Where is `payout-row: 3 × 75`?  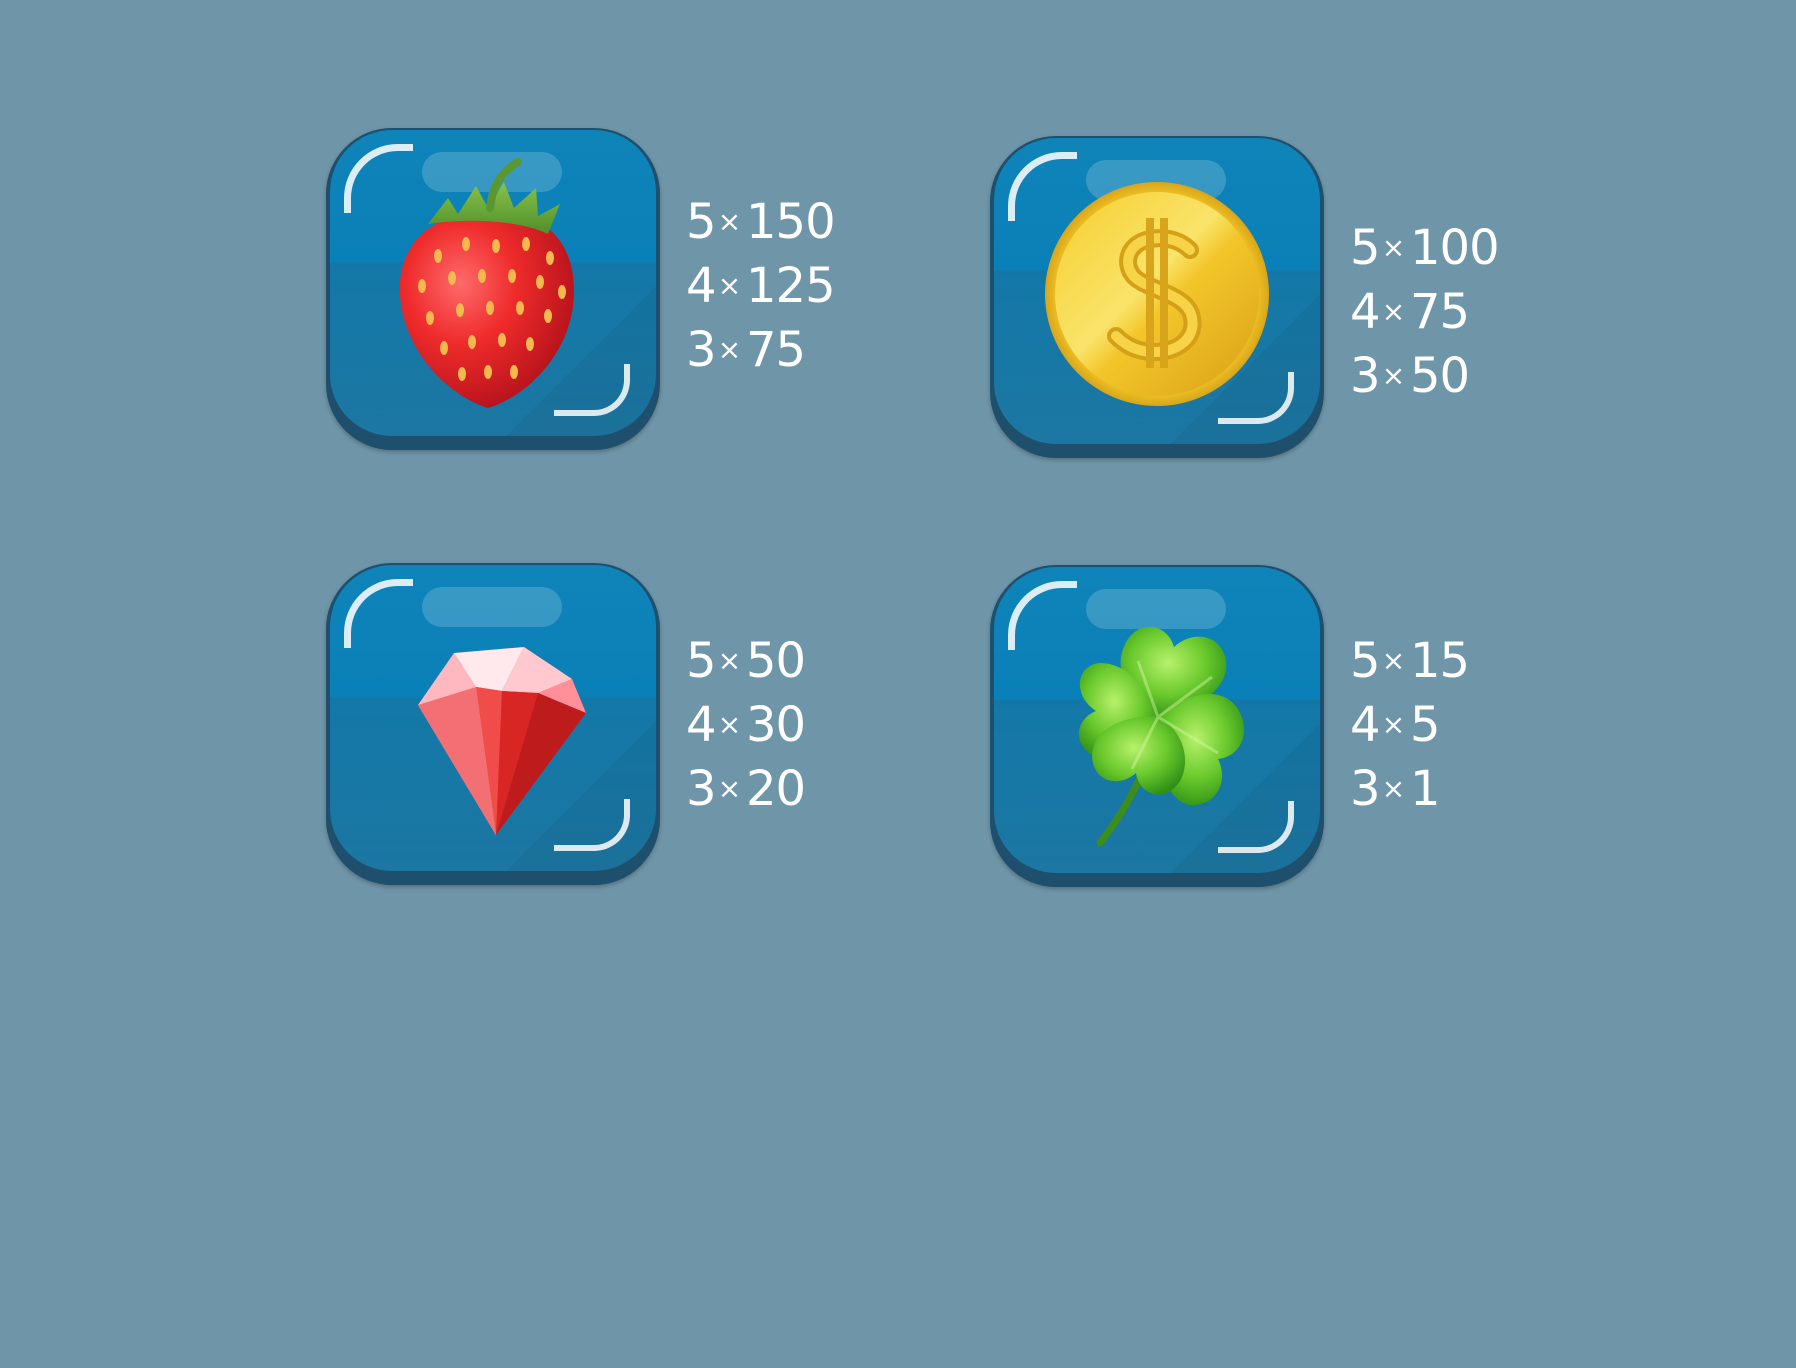
payout-row: 3 × 75 is located at coordinates (760, 350).